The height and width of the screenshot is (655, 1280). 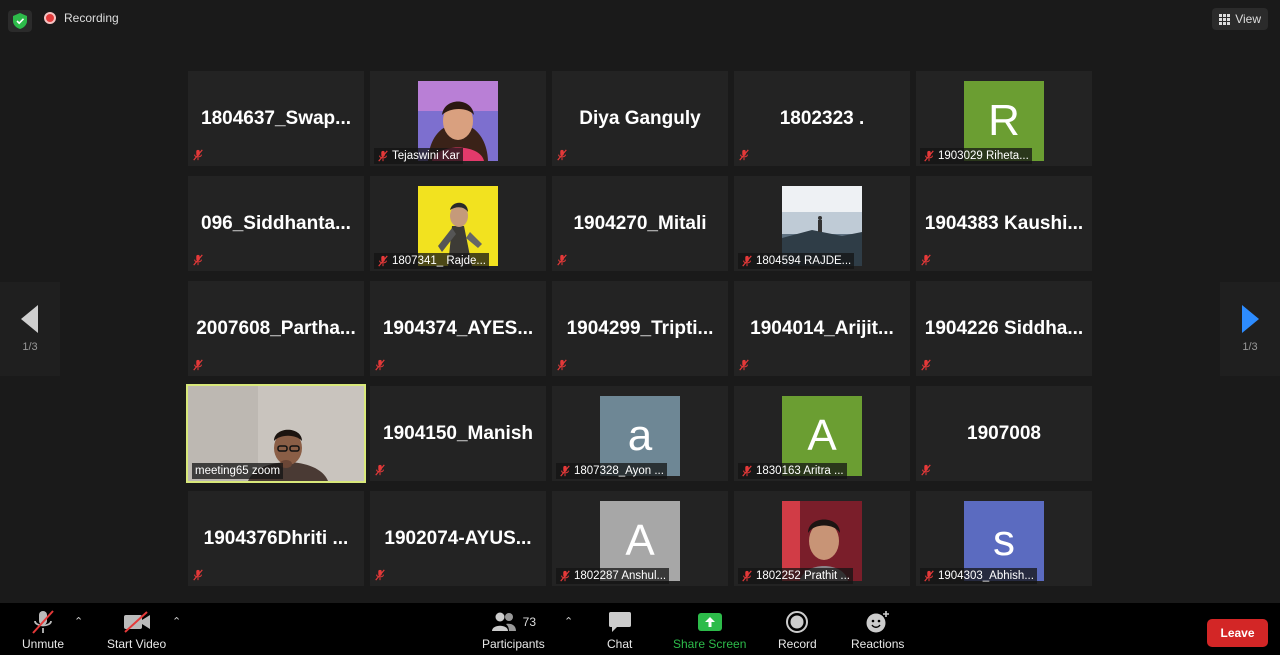 I want to click on video-off-icon, so click(x=136, y=622).